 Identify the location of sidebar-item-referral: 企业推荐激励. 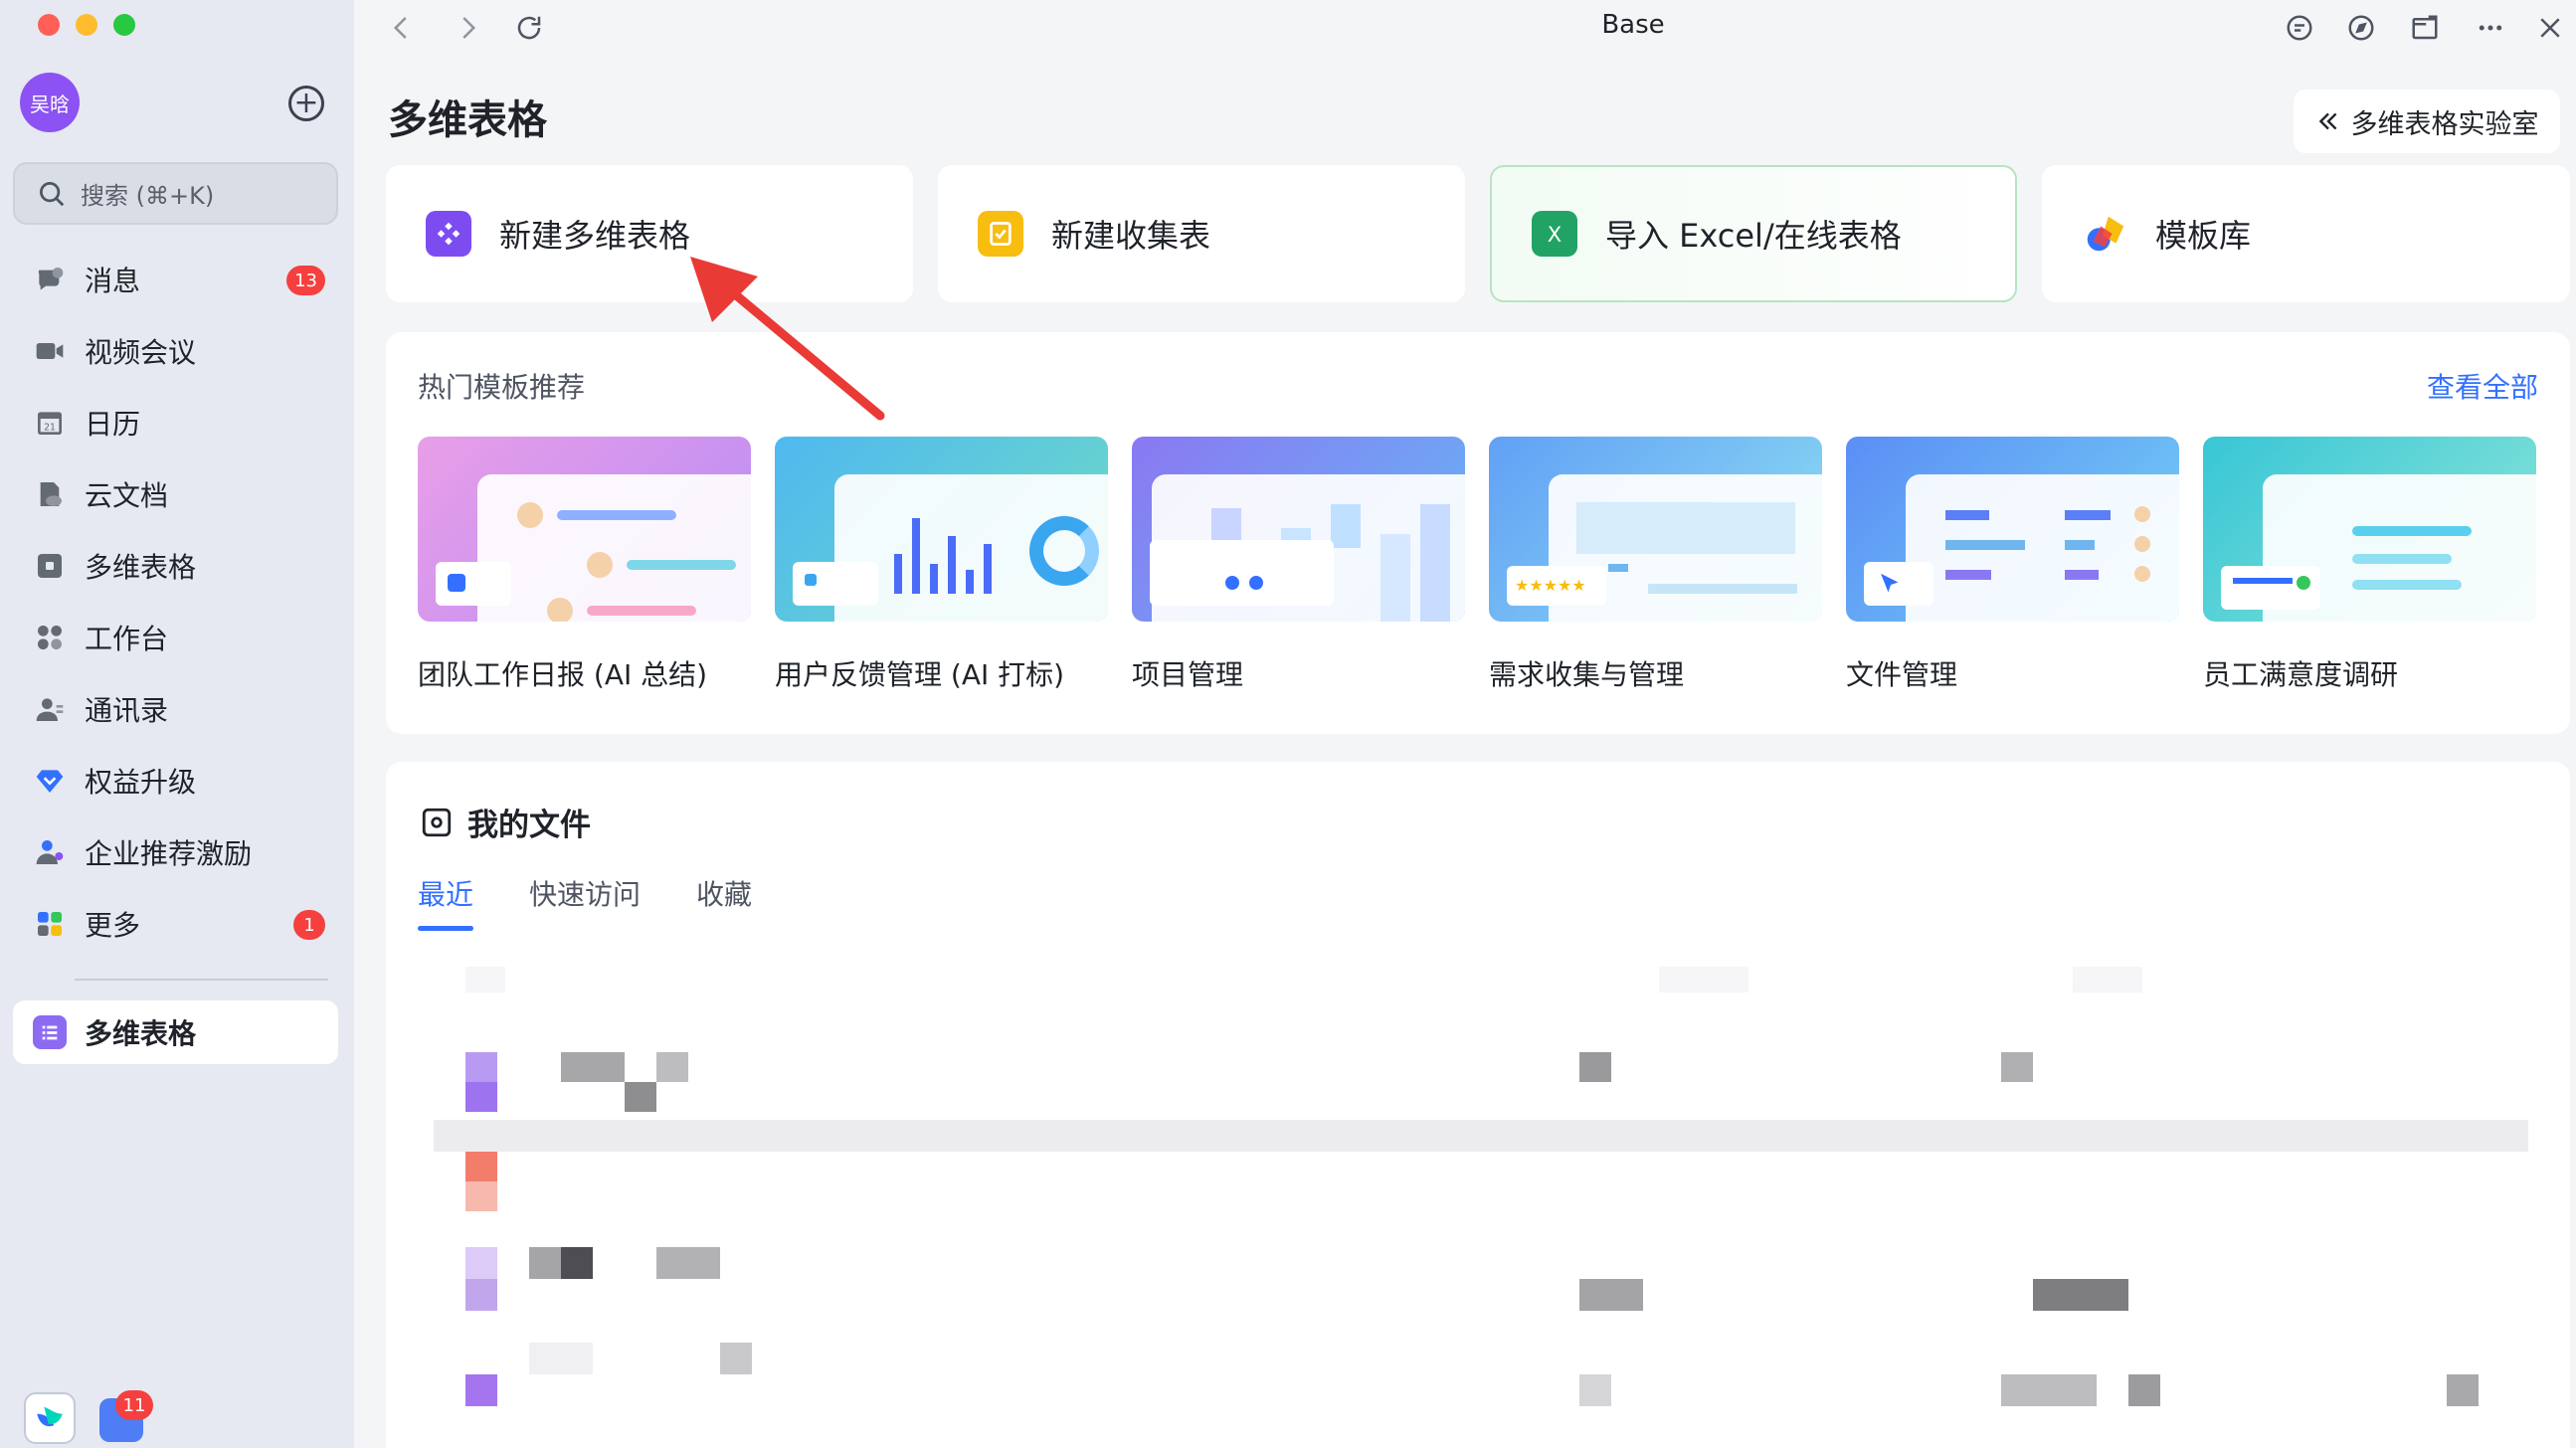
(177, 852).